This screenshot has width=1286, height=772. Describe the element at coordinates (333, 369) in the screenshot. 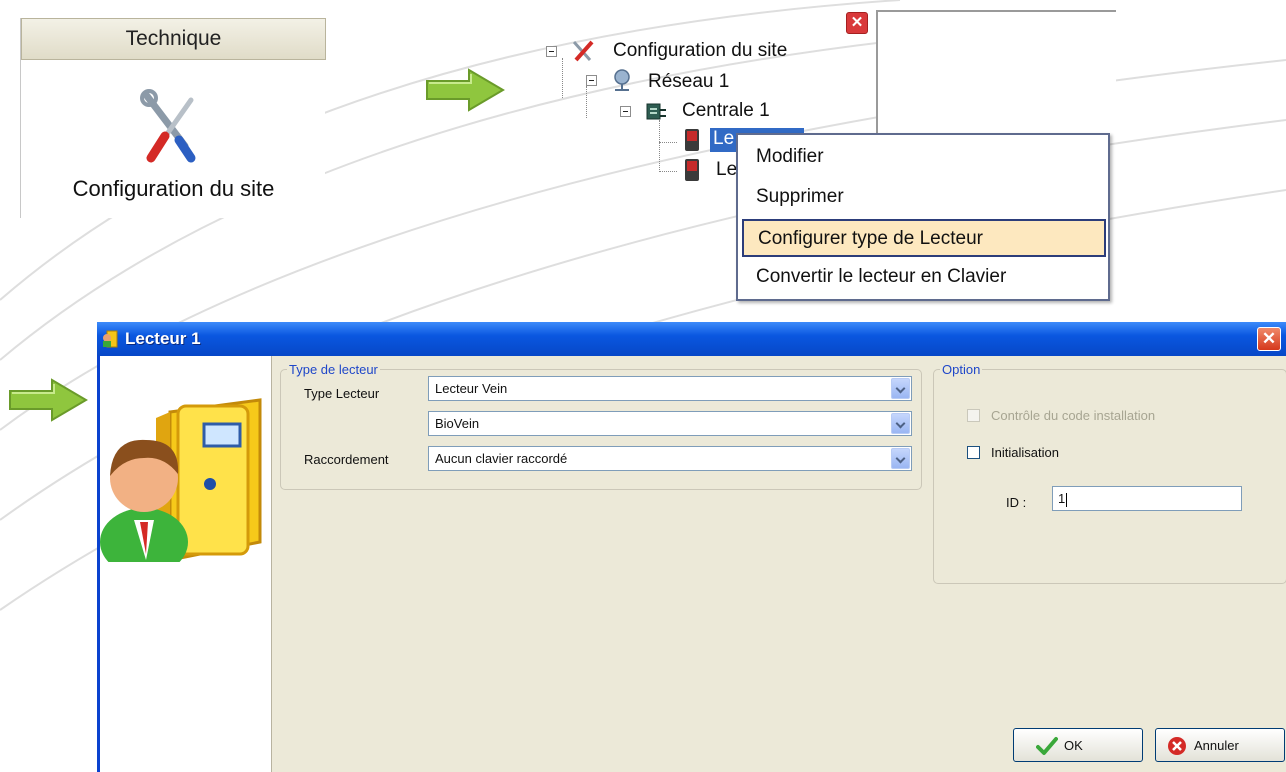

I see `reader-type-legend: Type de lecteur` at that location.